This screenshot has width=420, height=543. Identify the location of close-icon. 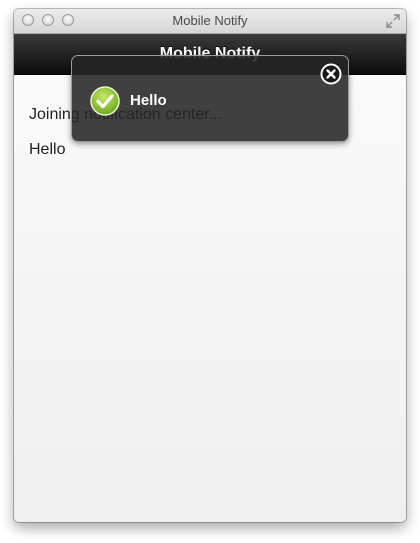
(331, 74).